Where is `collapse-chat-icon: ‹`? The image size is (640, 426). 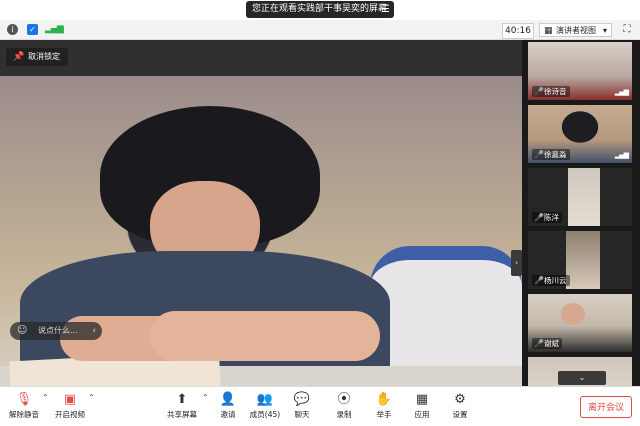 collapse-chat-icon: ‹ is located at coordinates (94, 331).